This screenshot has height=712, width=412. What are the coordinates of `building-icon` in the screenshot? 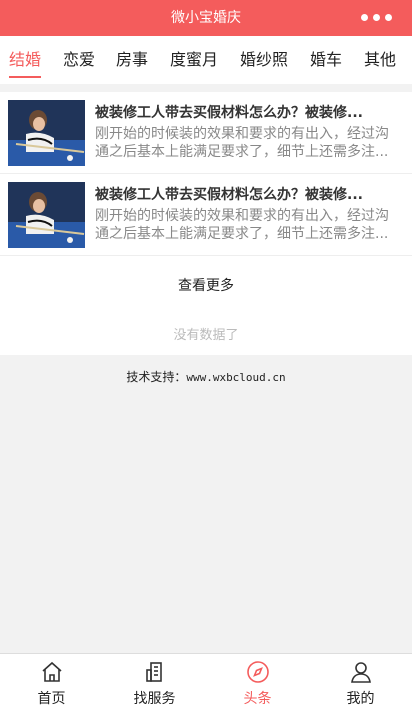 It's located at (154, 672).